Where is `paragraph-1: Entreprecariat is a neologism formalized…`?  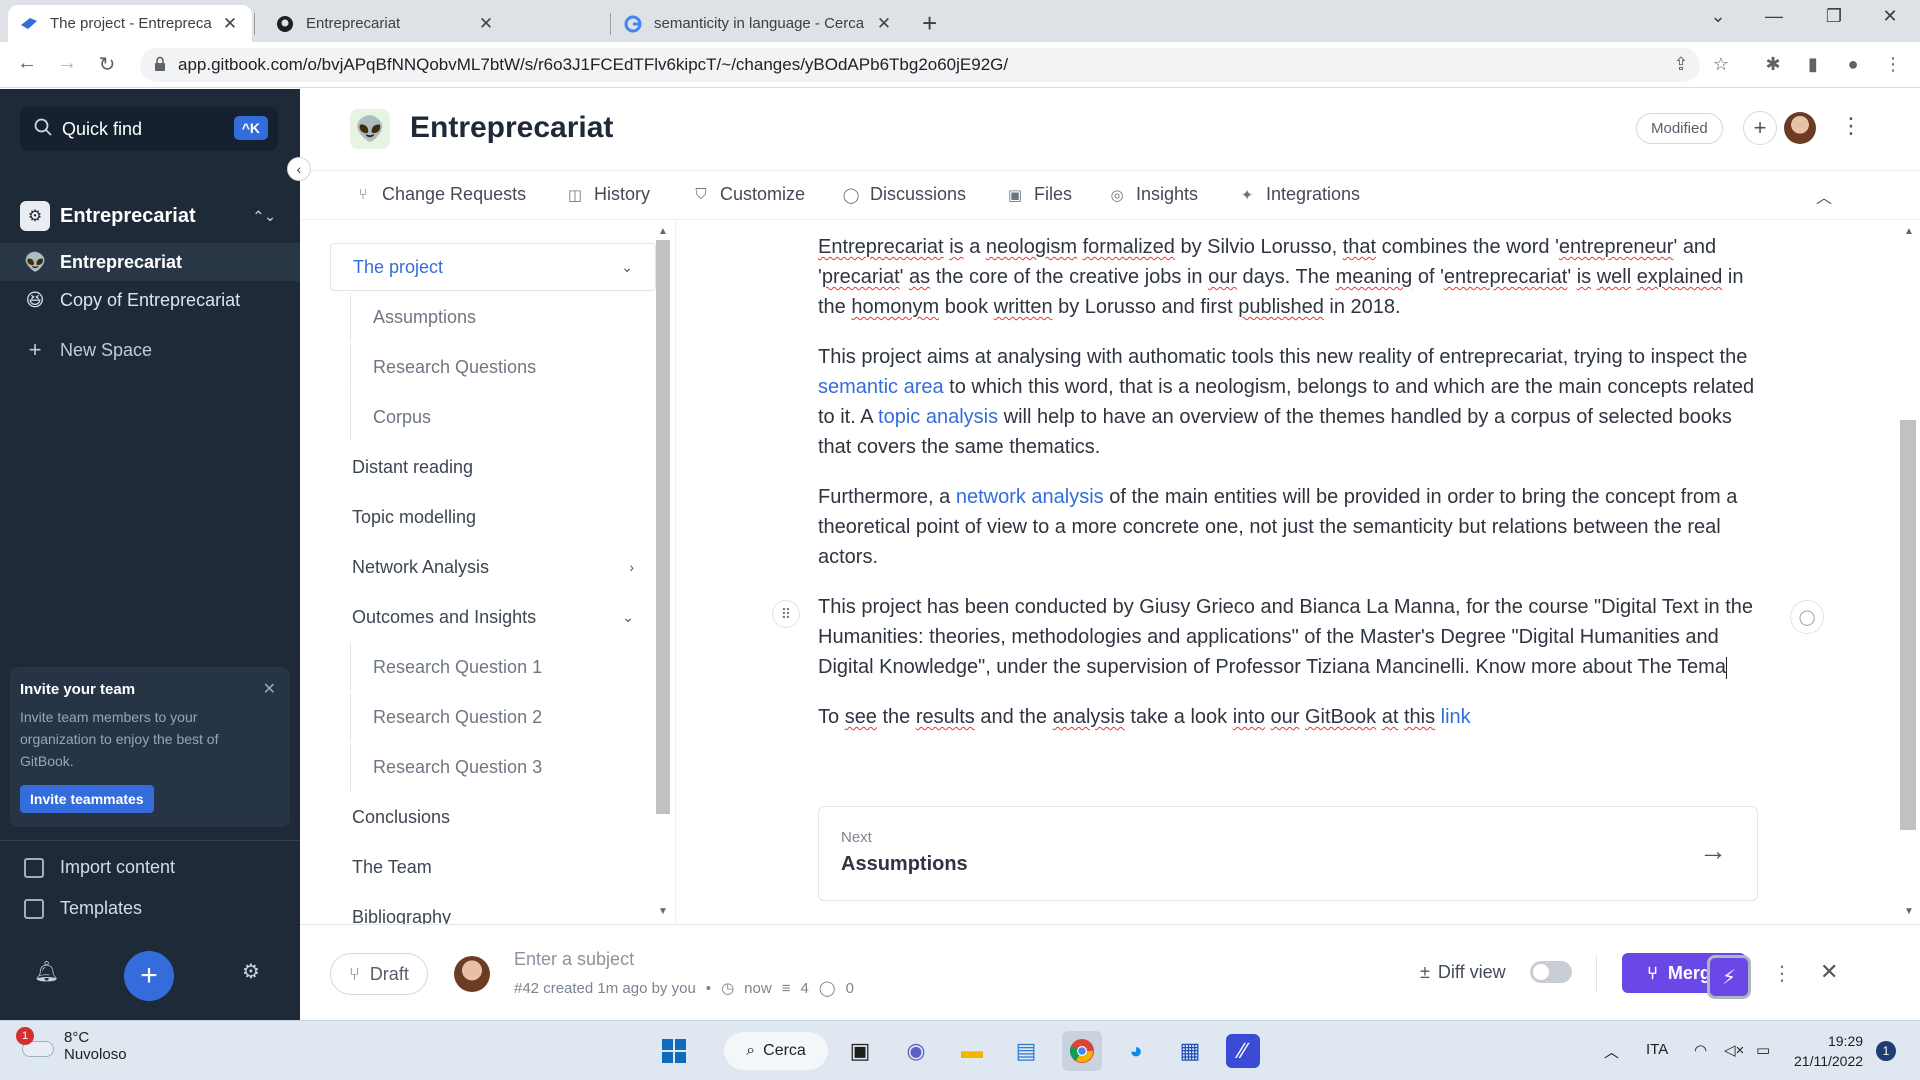
paragraph-1: Entreprecariat is a neologism formalized… is located at coordinates (1288, 277).